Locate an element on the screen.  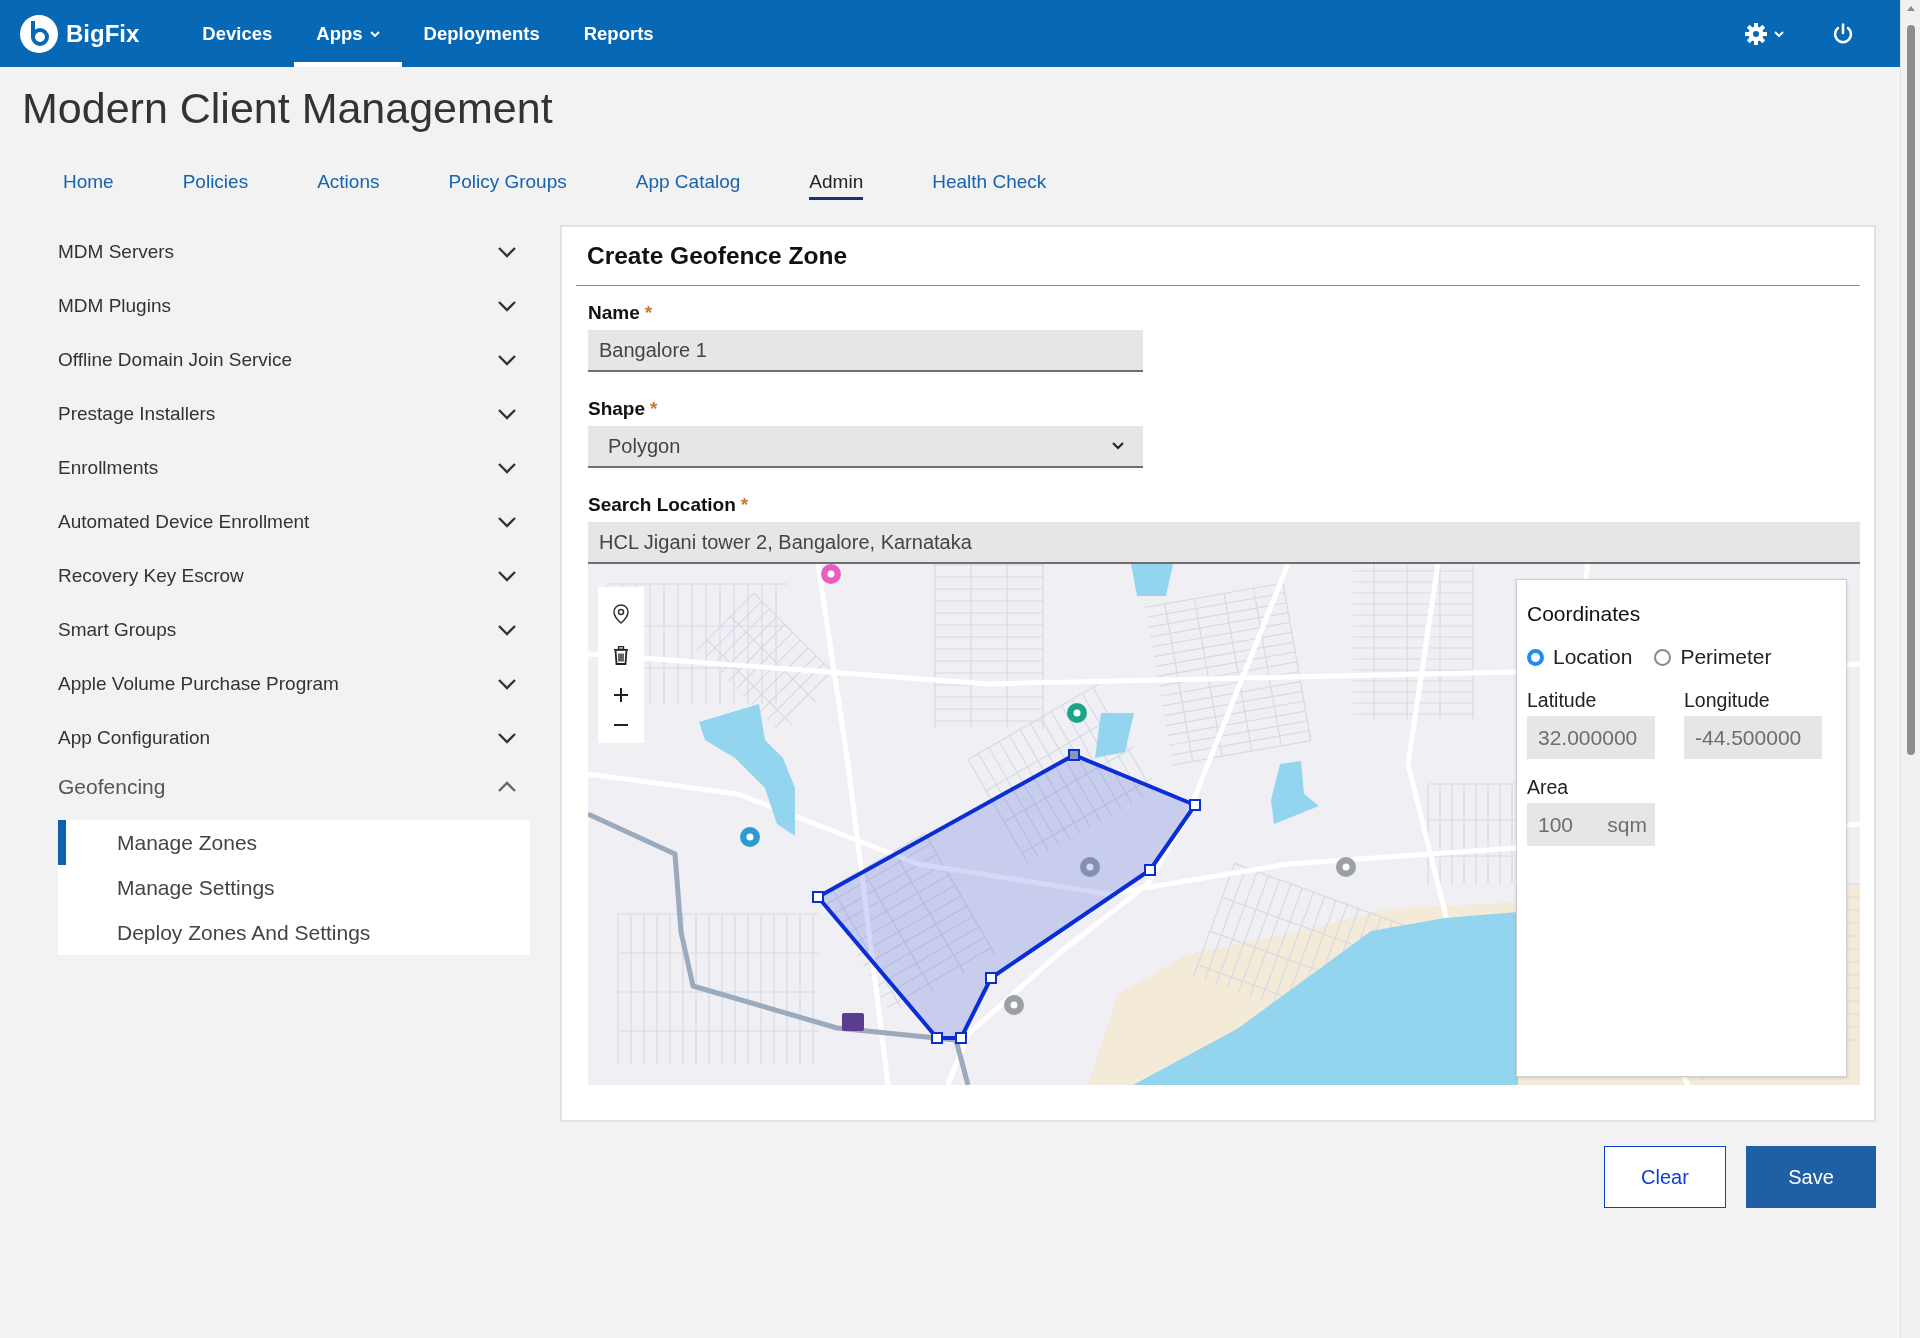
brand-name: BigFix is located at coordinates (103, 33).